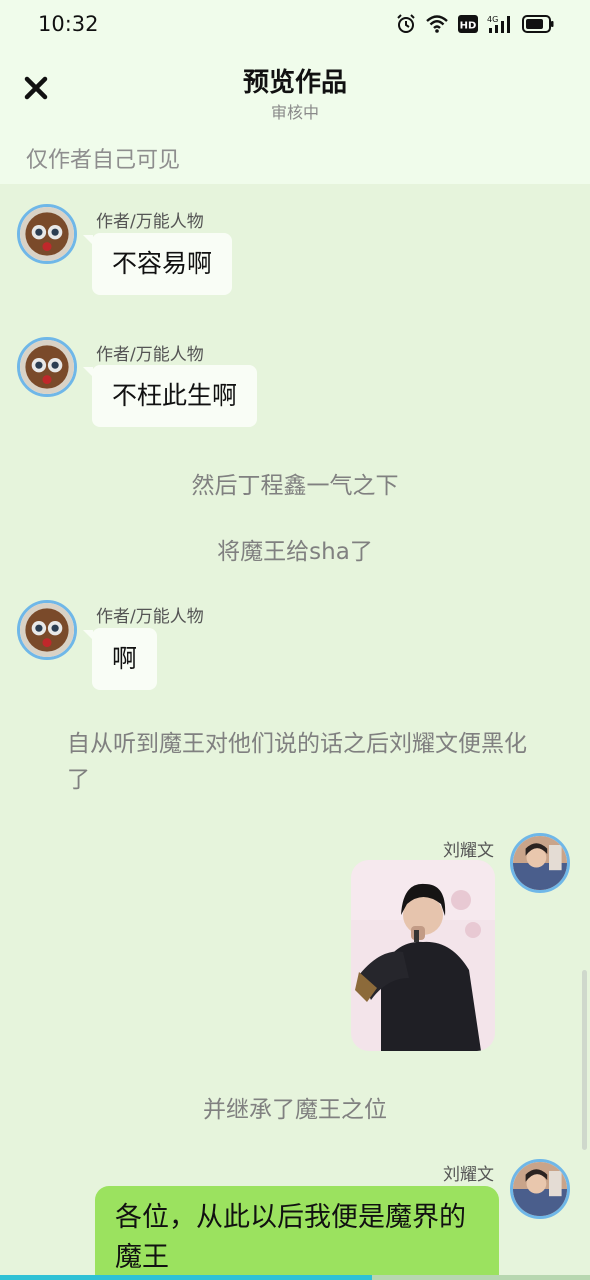  Describe the element at coordinates (538, 24) in the screenshot. I see `battery-icon` at that location.